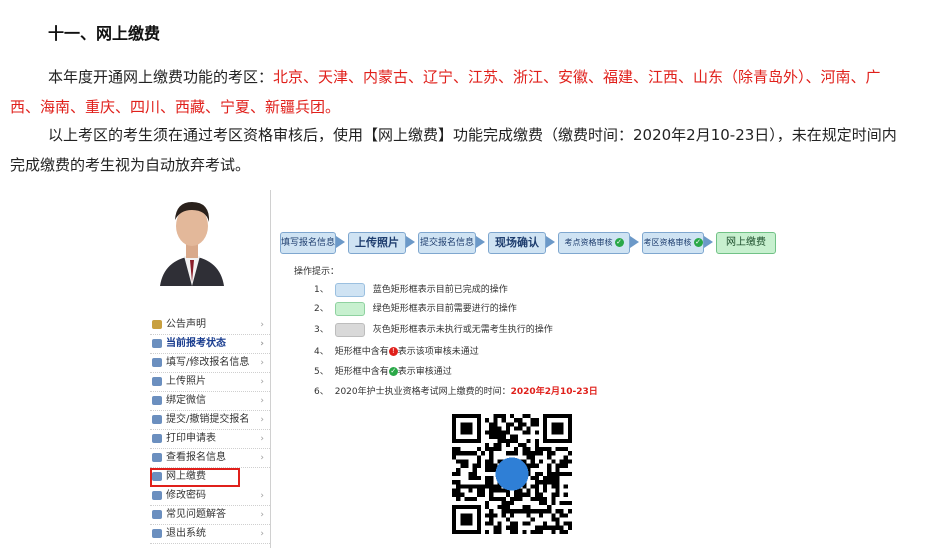 Image resolution: width=930 pixels, height=548 pixels. What do you see at coordinates (321, 330) in the screenshot?
I see `tip-number: 3、` at bounding box center [321, 330].